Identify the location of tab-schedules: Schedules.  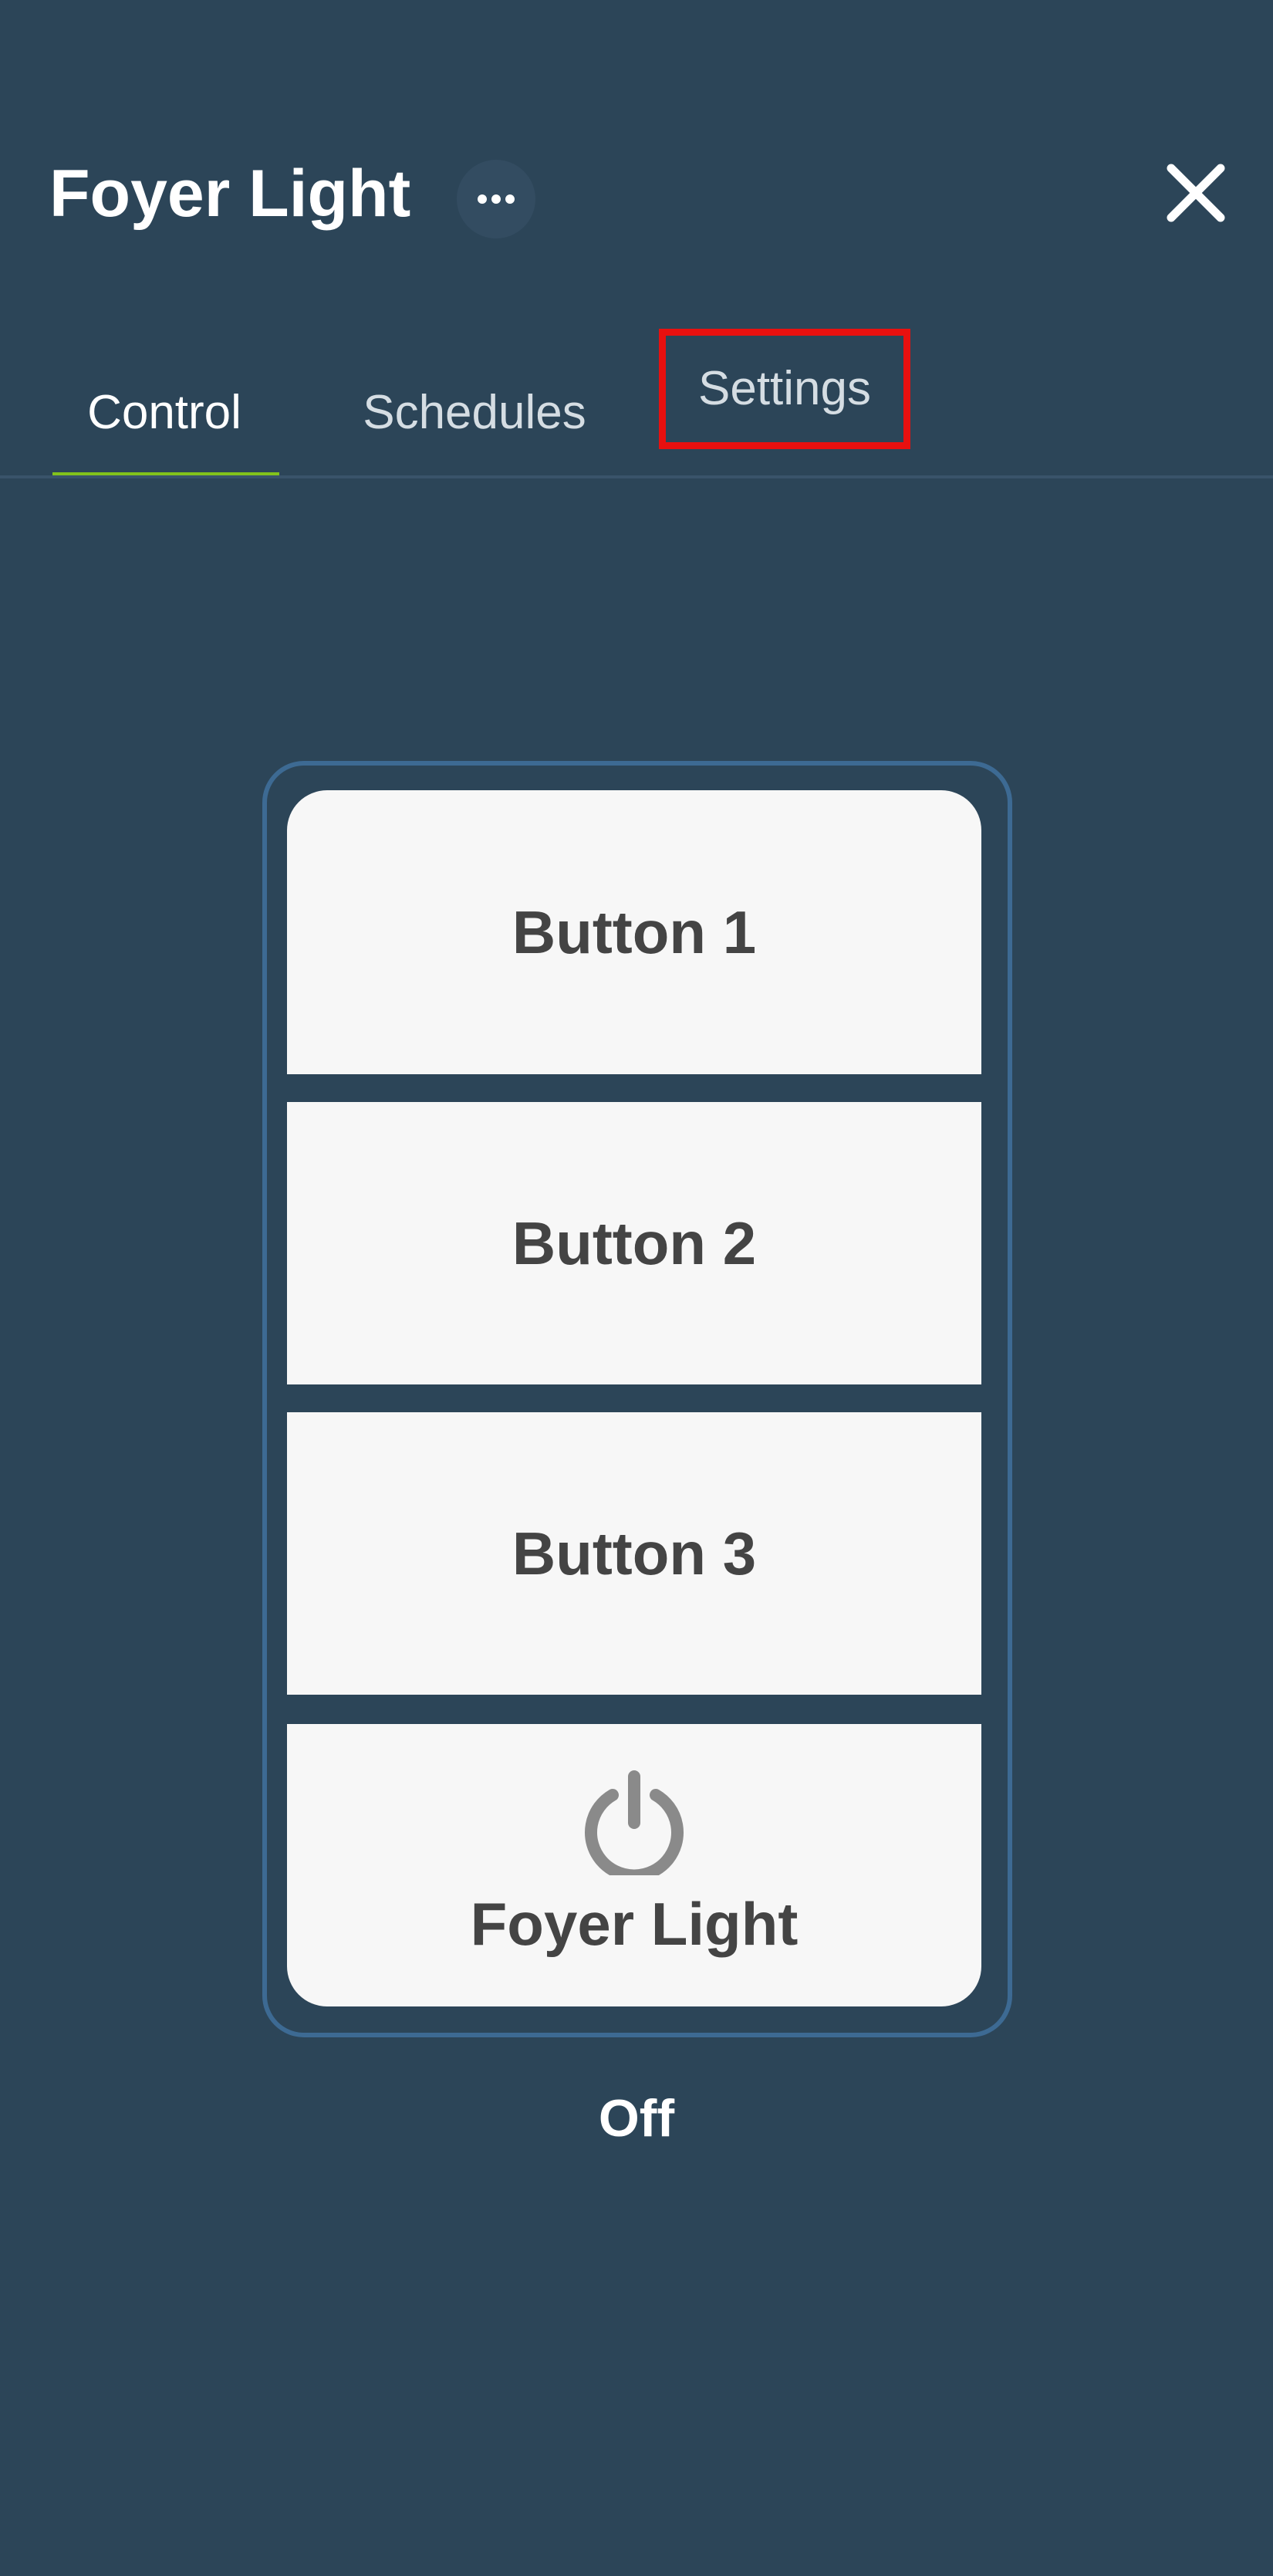
(474, 412).